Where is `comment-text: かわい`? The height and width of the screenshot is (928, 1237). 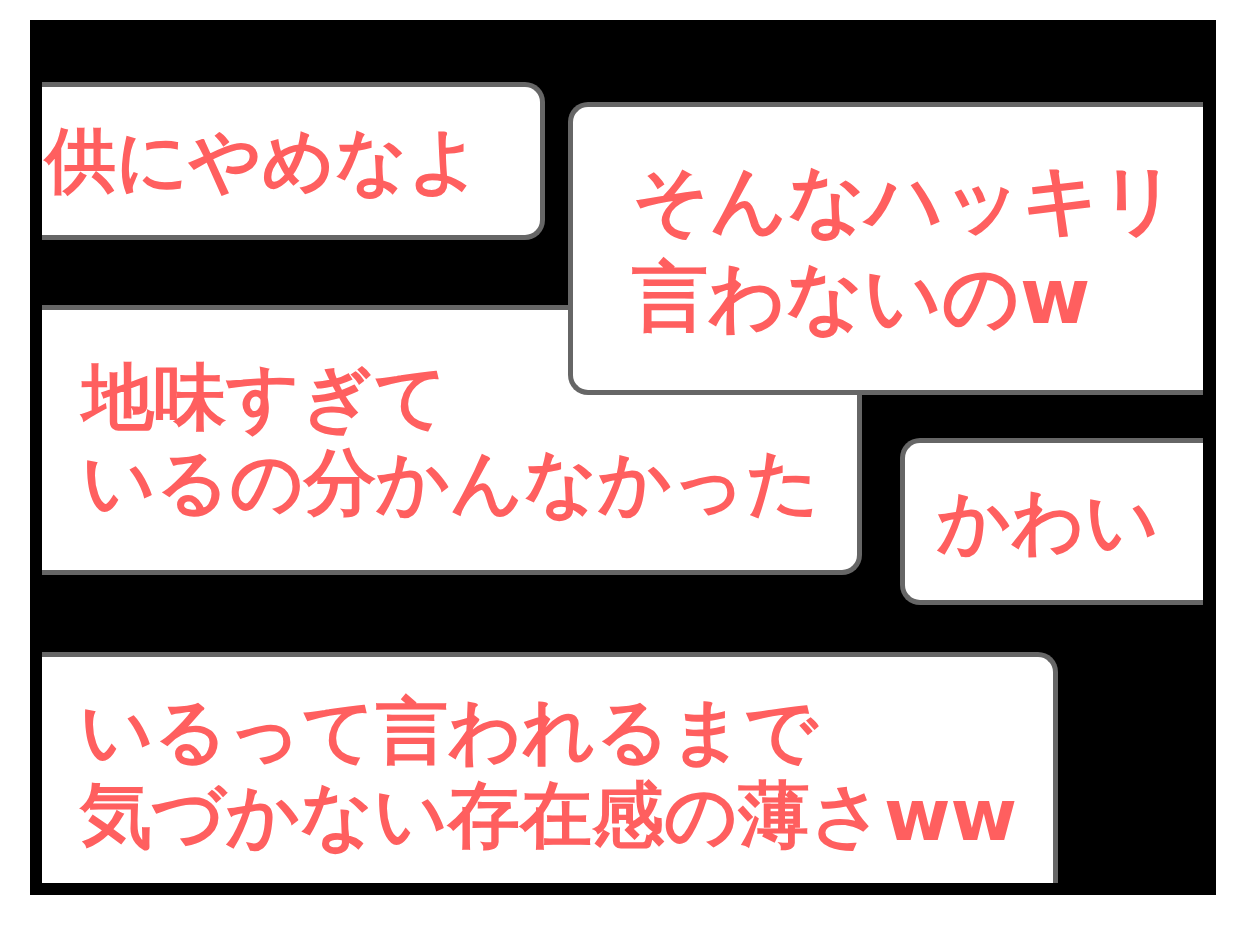 comment-text: かわい is located at coordinates (1048, 521).